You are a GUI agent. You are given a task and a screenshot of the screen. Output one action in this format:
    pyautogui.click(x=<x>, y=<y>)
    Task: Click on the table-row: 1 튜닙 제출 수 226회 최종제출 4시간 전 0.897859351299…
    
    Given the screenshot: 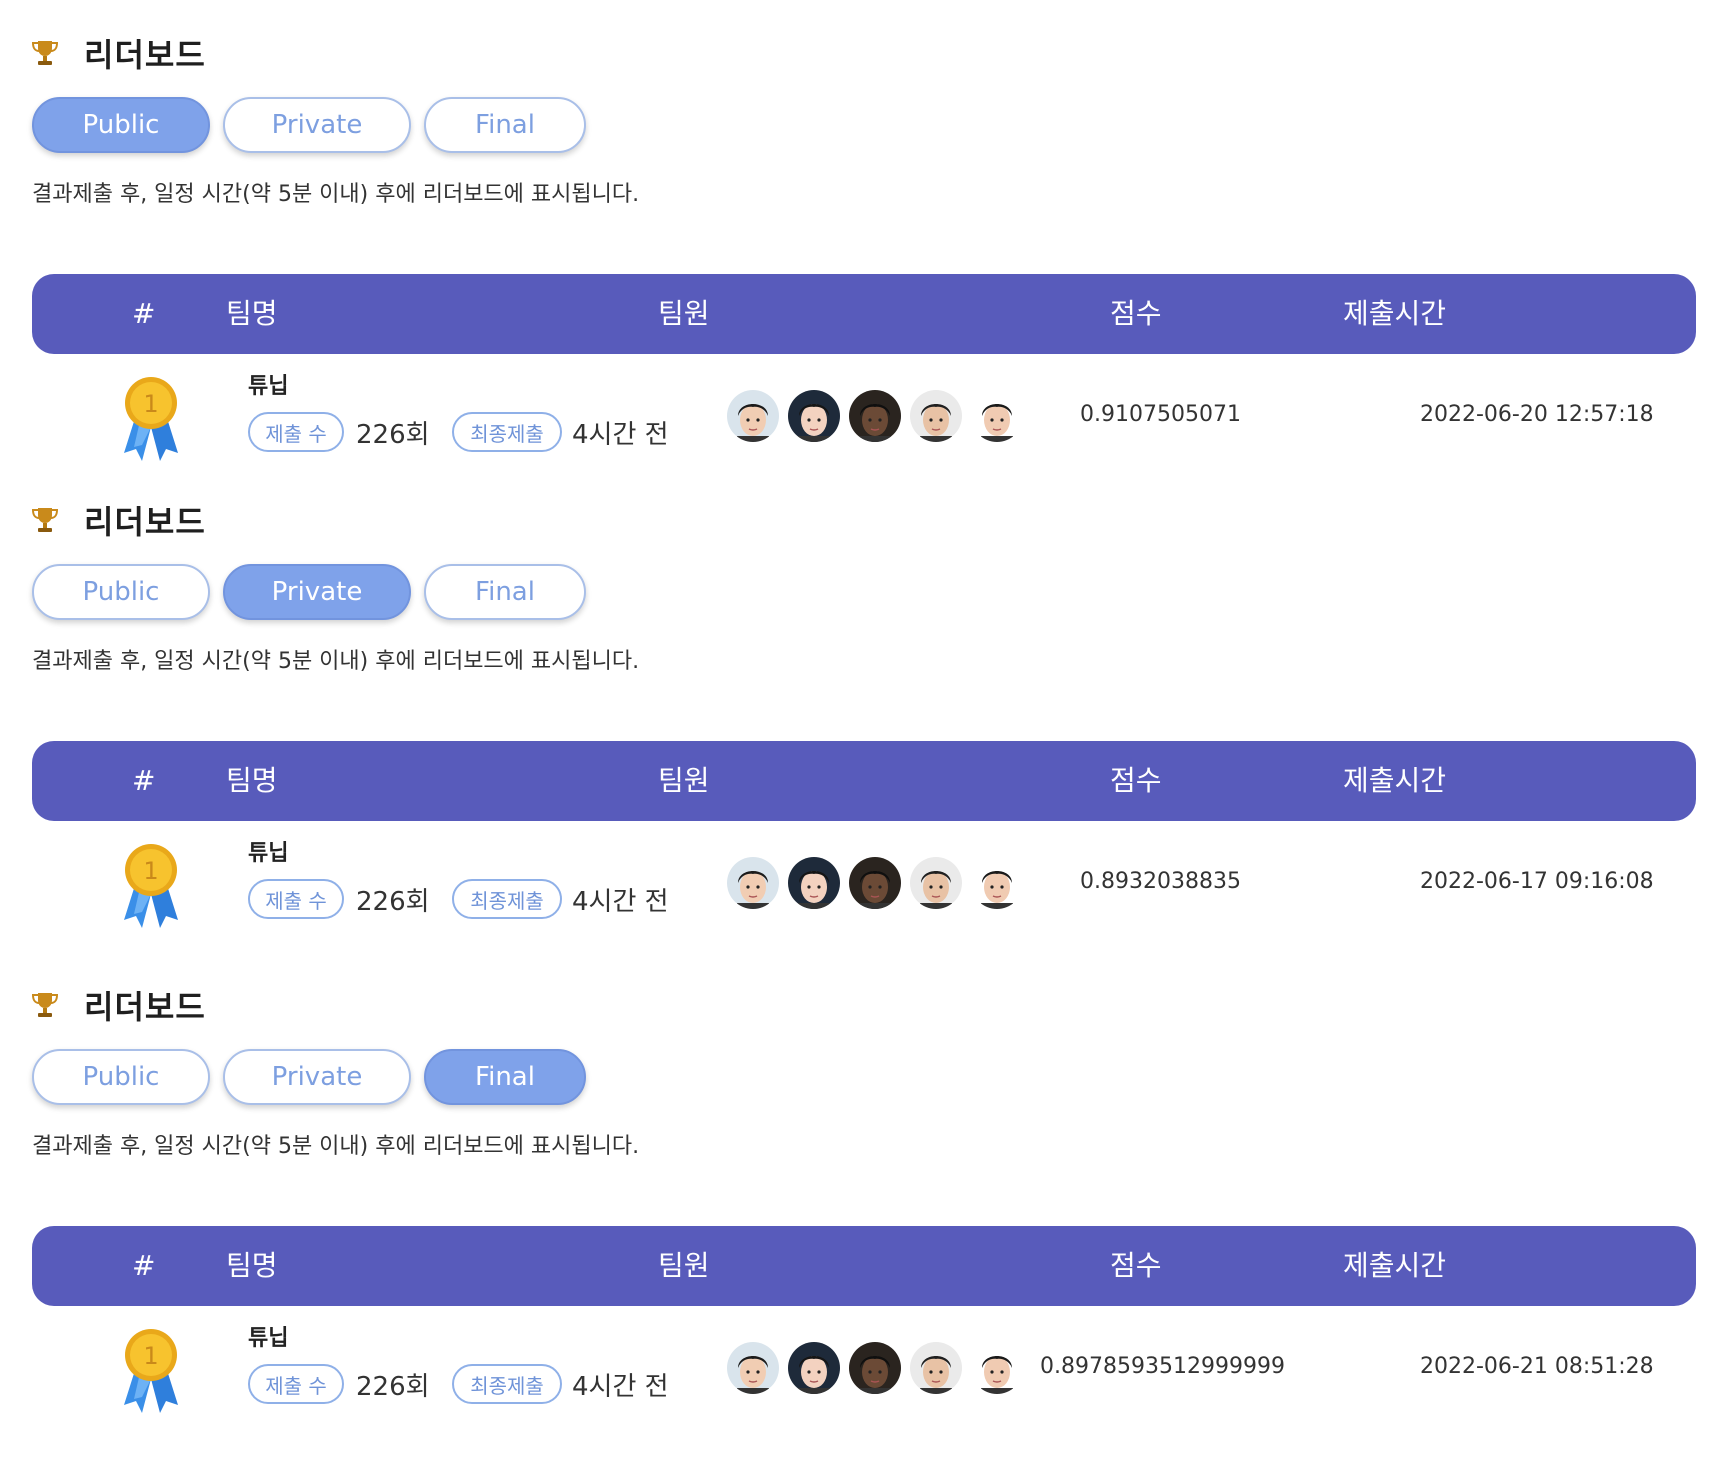 What is the action you would take?
    pyautogui.click(x=859, y=1367)
    